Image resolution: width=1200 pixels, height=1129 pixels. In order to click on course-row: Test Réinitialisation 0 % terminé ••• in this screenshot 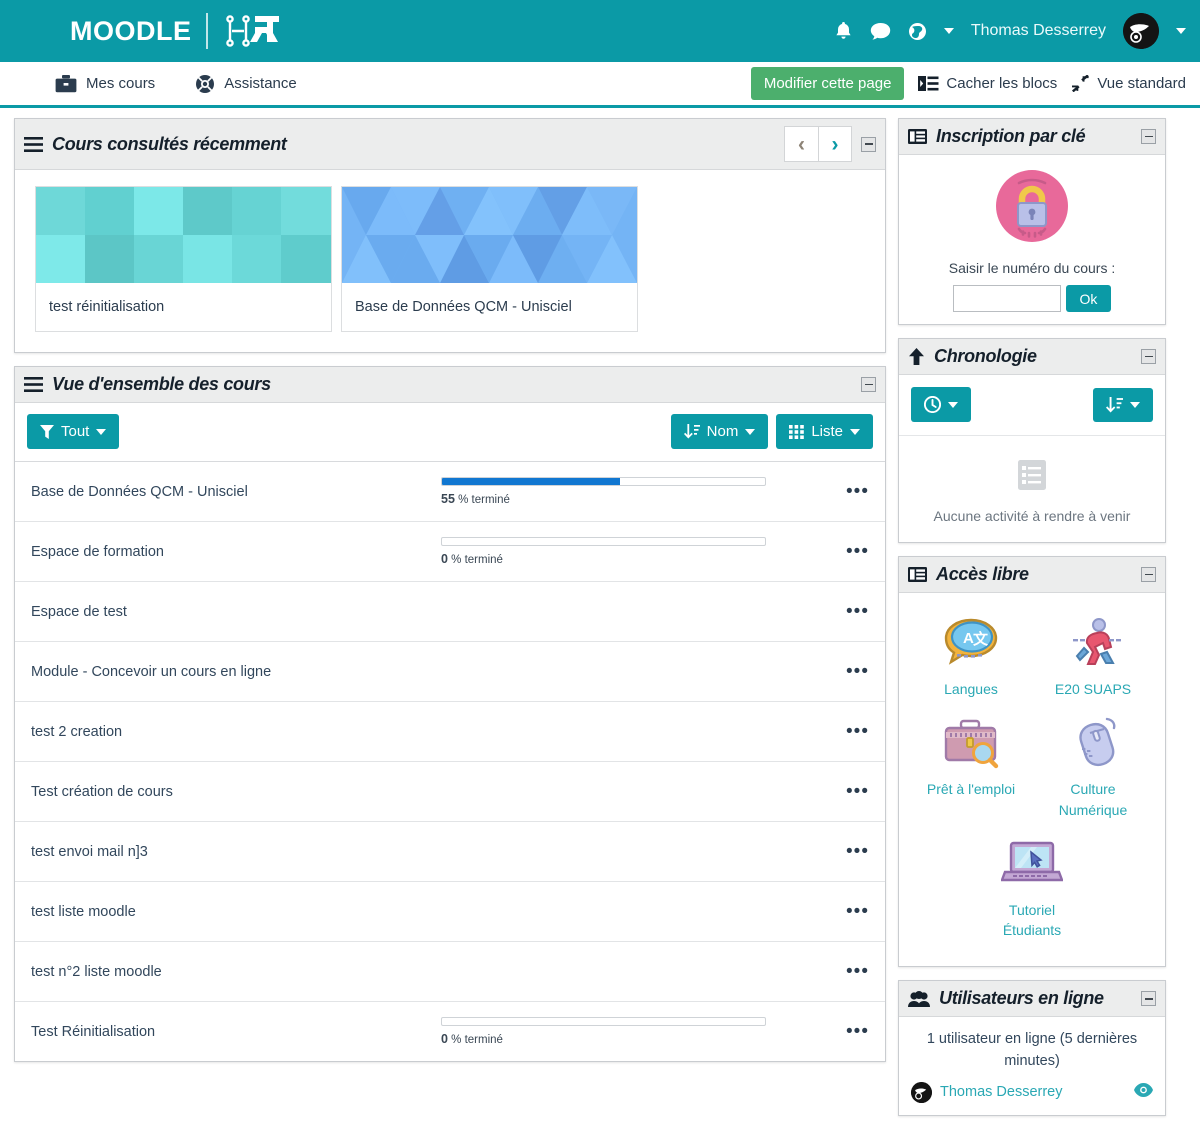, I will do `click(450, 1031)`.